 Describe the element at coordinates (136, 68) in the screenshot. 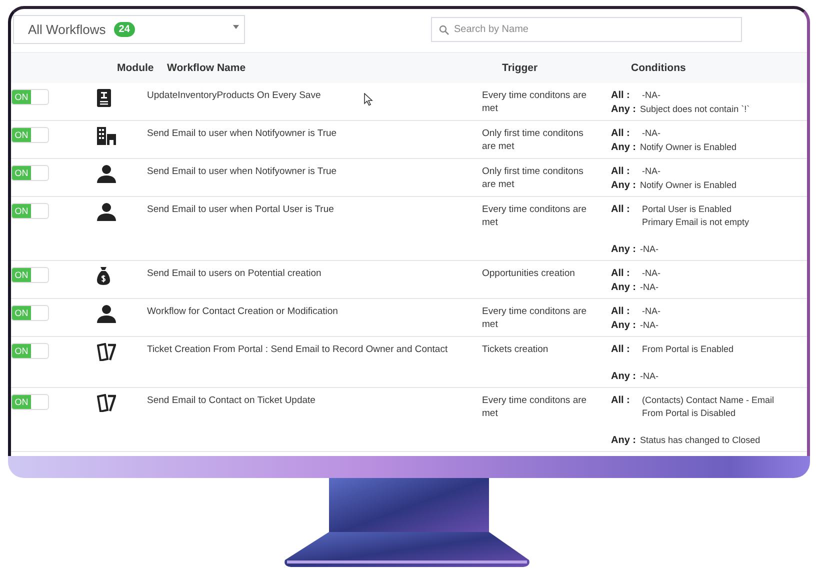

I see `column-header: Module` at that location.